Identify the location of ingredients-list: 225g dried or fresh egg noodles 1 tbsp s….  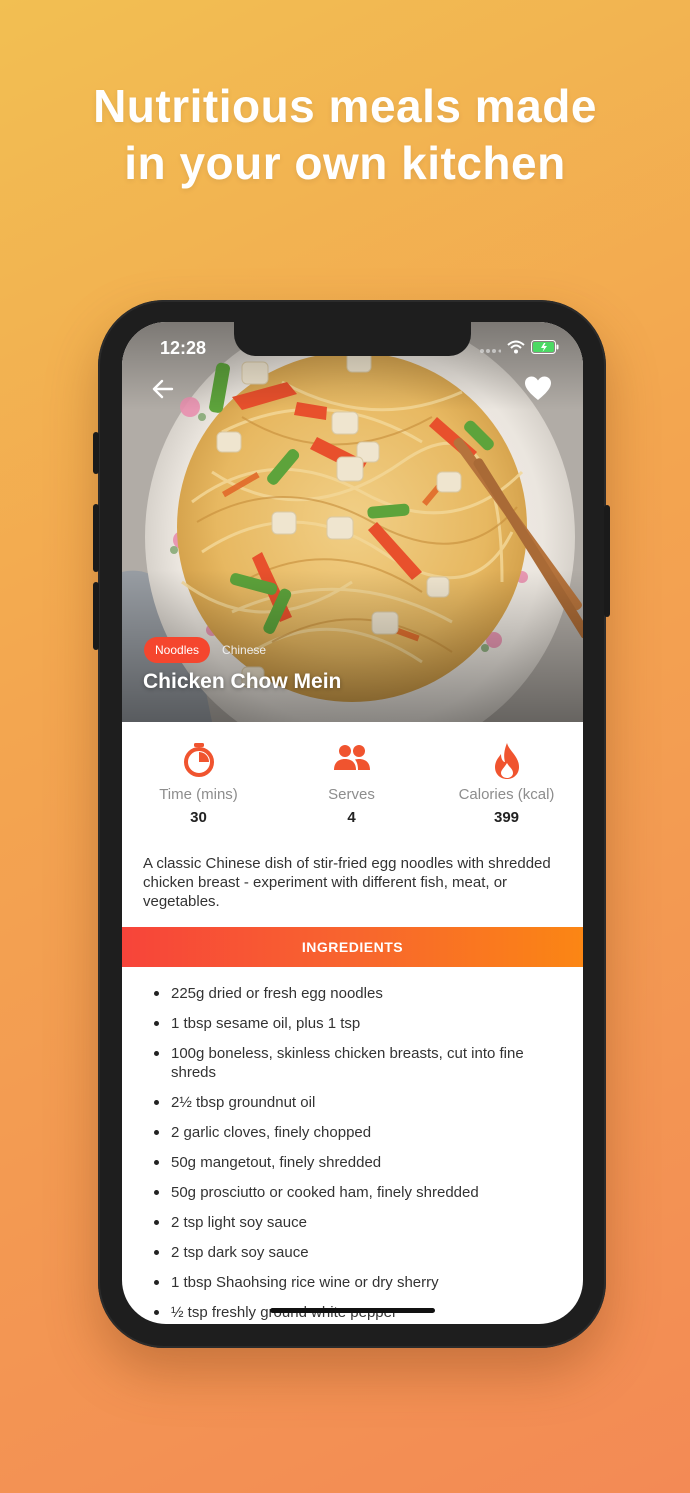
(358, 1154).